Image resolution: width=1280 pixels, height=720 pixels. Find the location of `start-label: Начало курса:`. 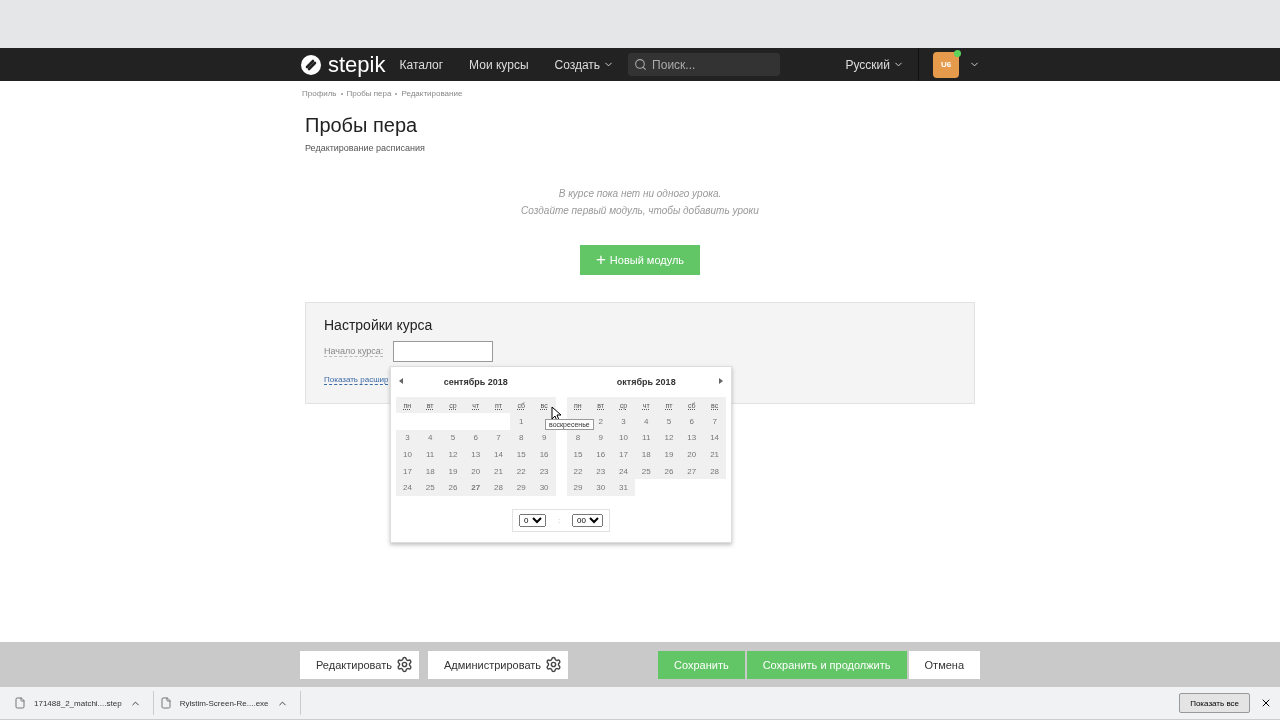

start-label: Начало курса: is located at coordinates (354, 351).